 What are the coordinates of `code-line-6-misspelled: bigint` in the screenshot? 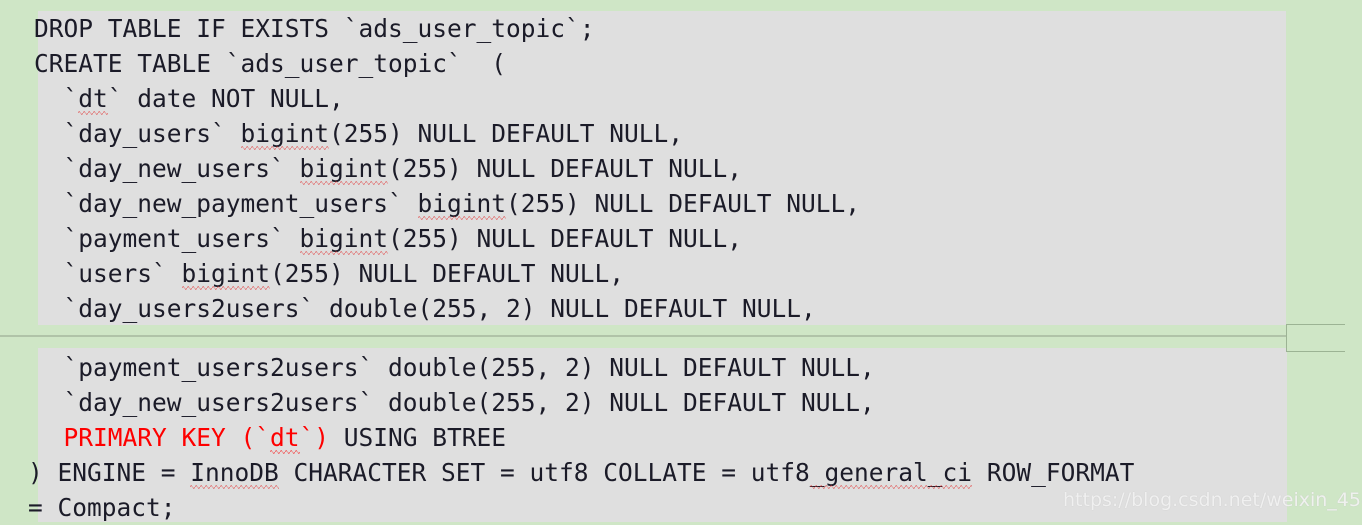 It's located at (461, 203).